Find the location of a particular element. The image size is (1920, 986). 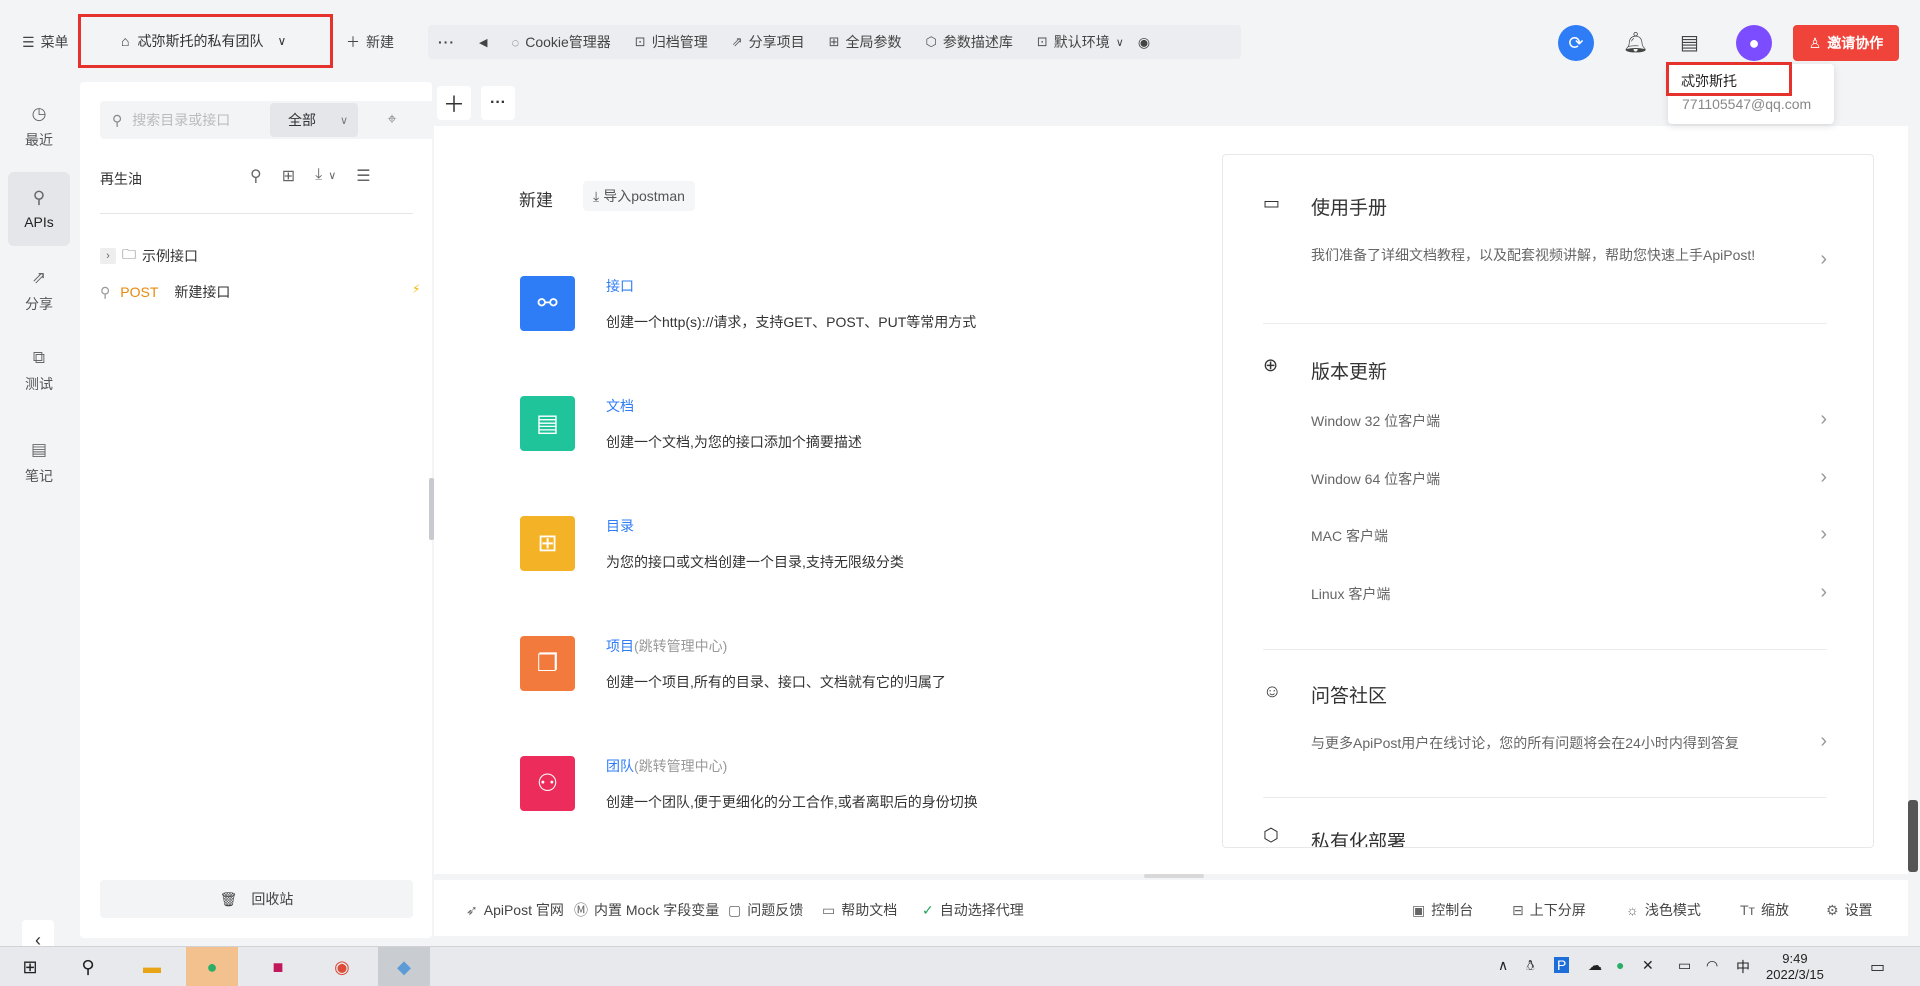

battery-icon: ▭ is located at coordinates (1684, 965).